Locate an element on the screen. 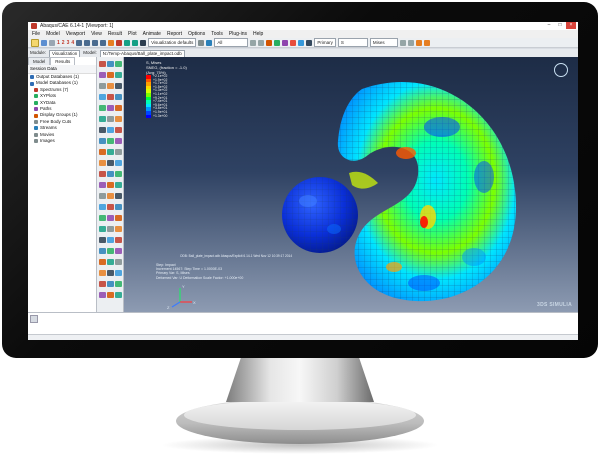 This screenshot has width=600, height=466. save-icon is located at coordinates (44, 42).